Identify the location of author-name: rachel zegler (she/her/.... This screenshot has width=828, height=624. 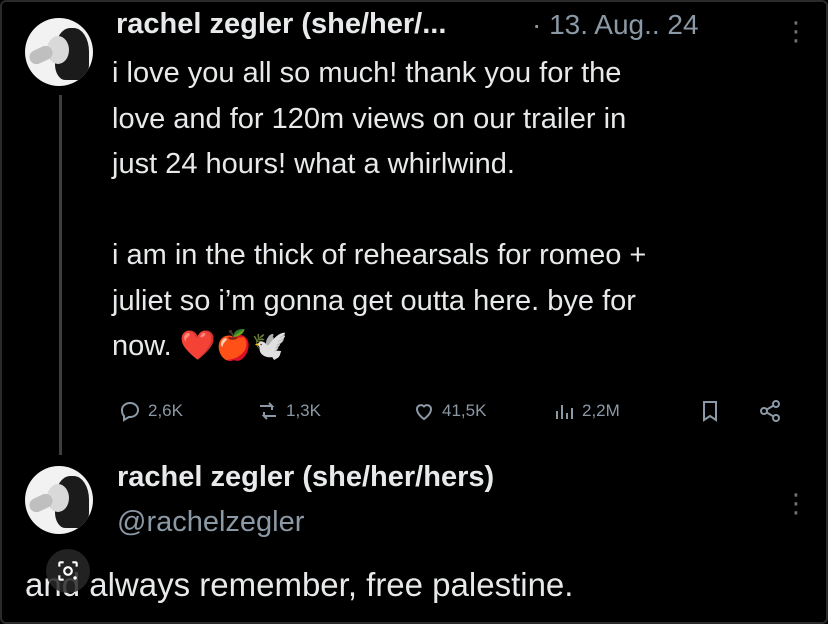
(281, 24).